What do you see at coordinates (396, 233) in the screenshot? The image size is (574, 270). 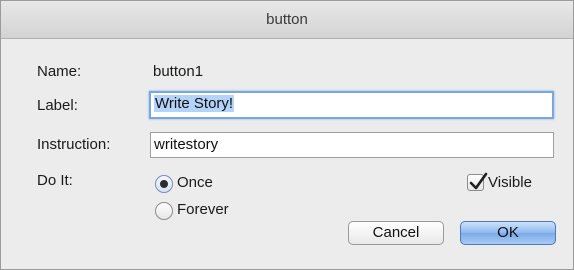 I see `cancel-button: Cancel` at bounding box center [396, 233].